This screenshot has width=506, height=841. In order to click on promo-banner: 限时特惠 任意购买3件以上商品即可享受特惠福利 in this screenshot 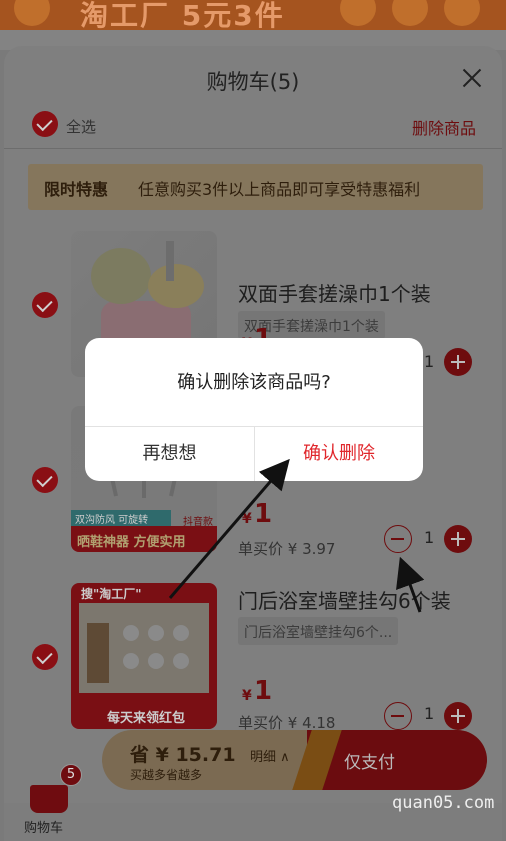, I will do `click(255, 187)`.